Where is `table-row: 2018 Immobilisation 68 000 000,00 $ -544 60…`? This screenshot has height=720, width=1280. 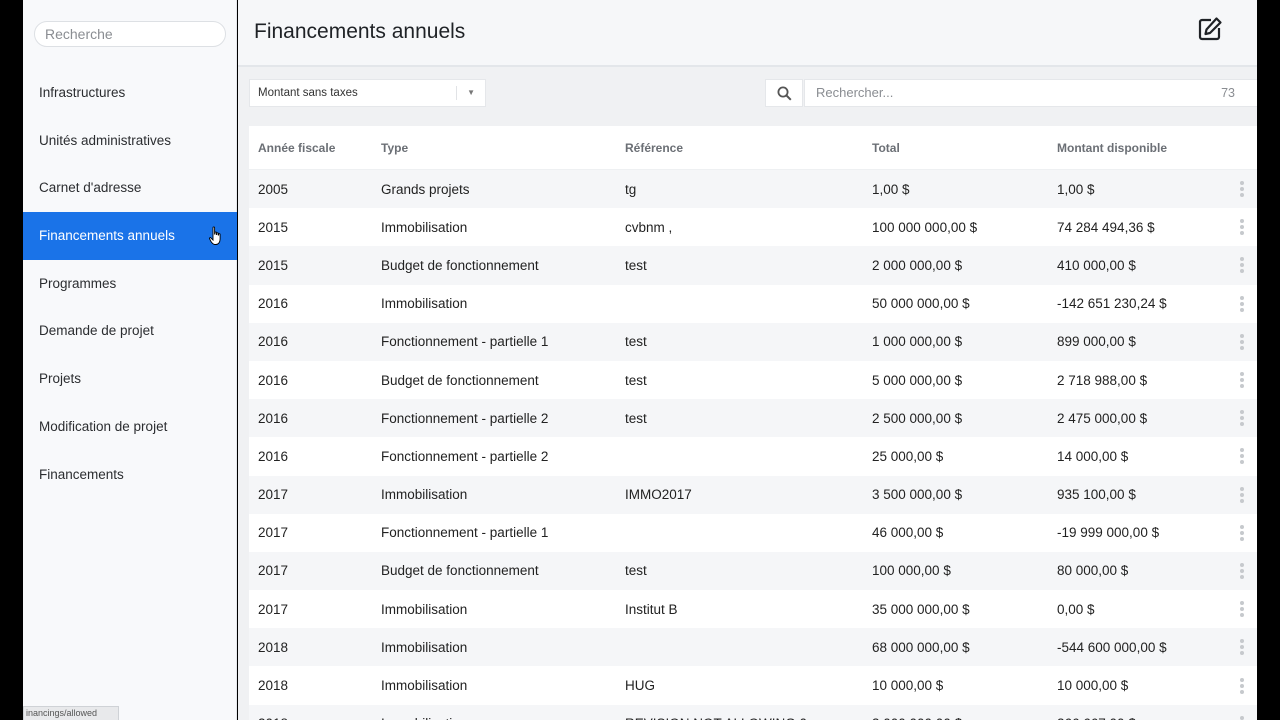
table-row: 2018 Immobilisation 68 000 000,00 $ -544 60… is located at coordinates (753, 647).